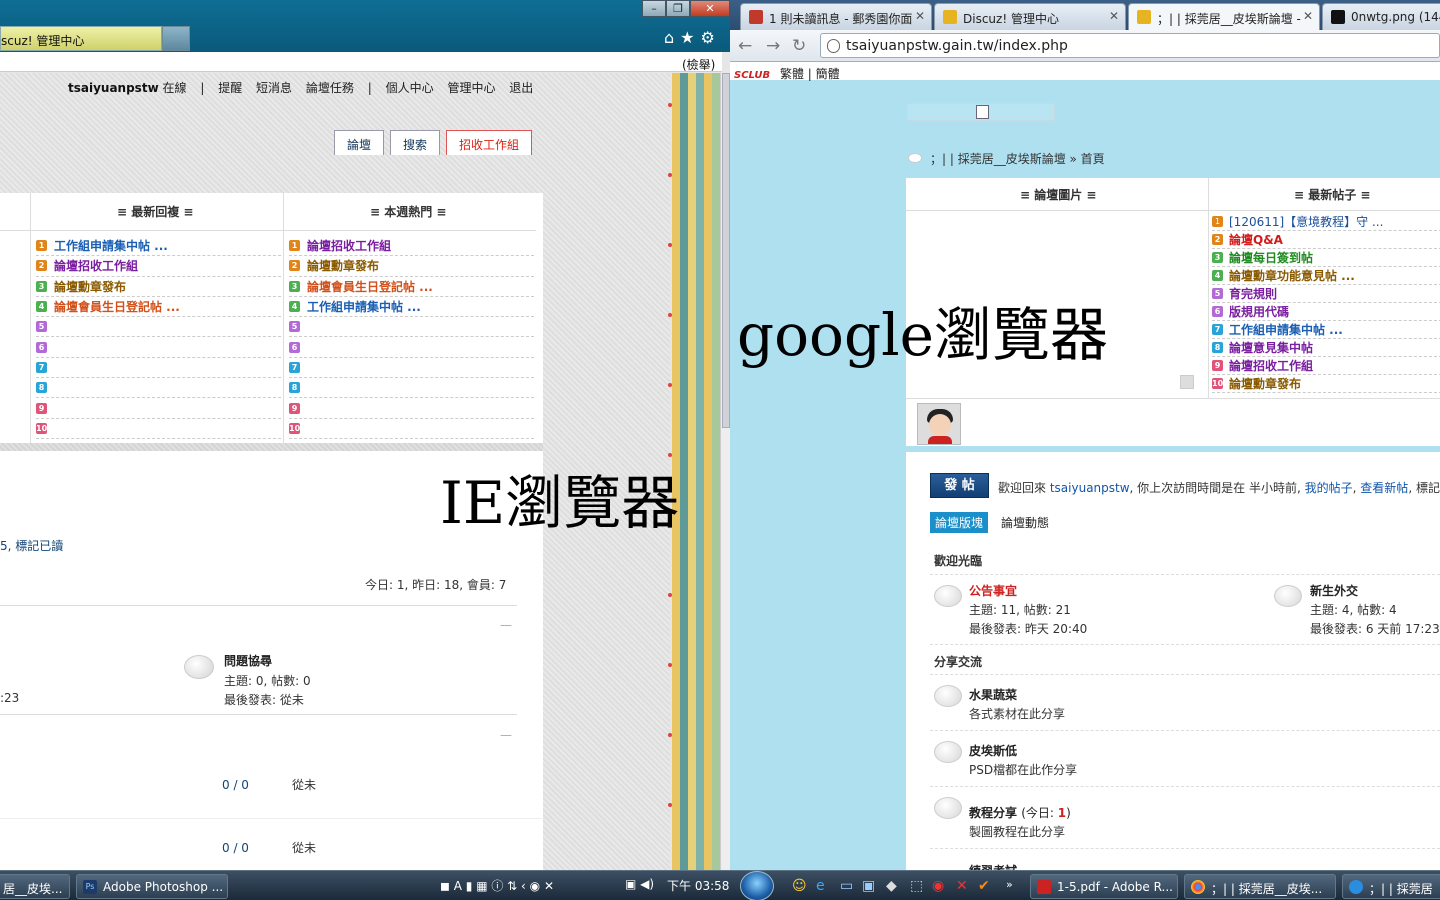  I want to click on mark-read-link: 5, 標記已讀, so click(31, 545).